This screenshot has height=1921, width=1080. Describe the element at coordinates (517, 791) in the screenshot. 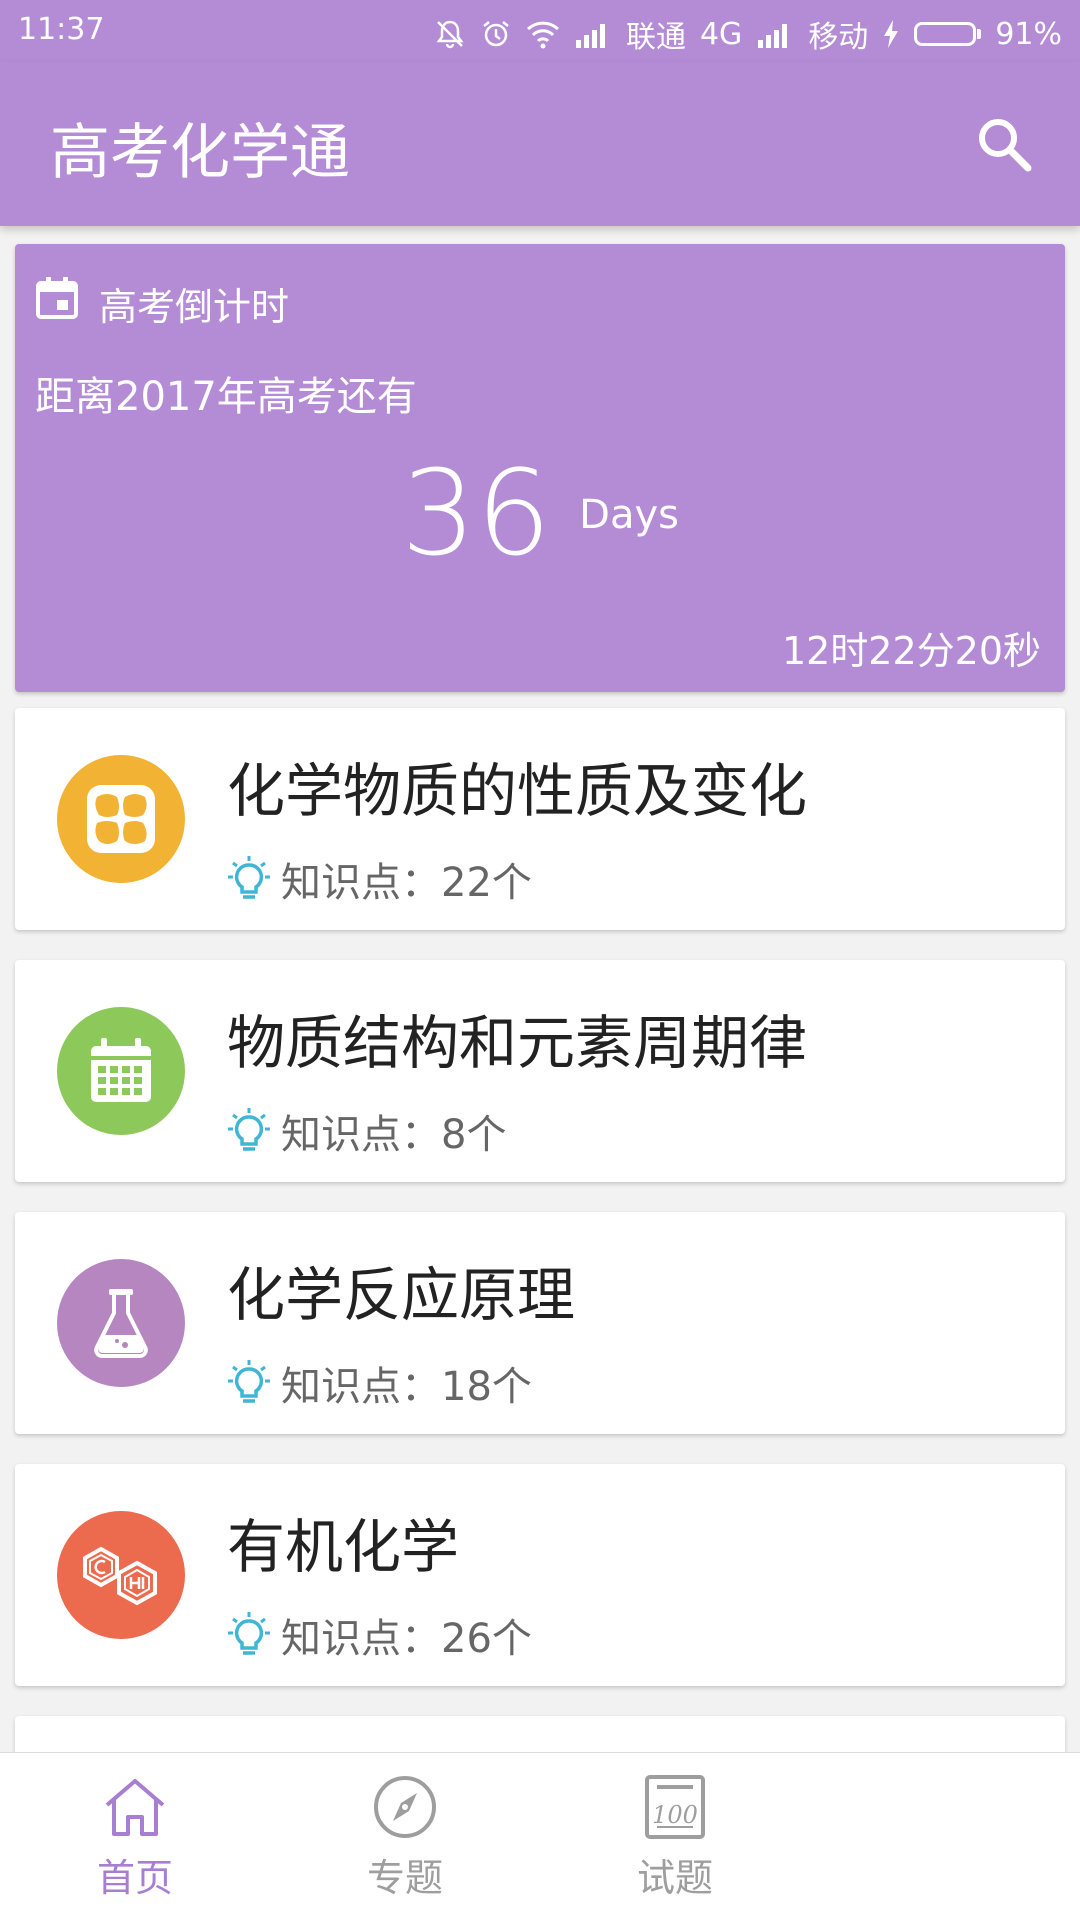

I see `topic-name: 化学物质的性质及变化` at that location.